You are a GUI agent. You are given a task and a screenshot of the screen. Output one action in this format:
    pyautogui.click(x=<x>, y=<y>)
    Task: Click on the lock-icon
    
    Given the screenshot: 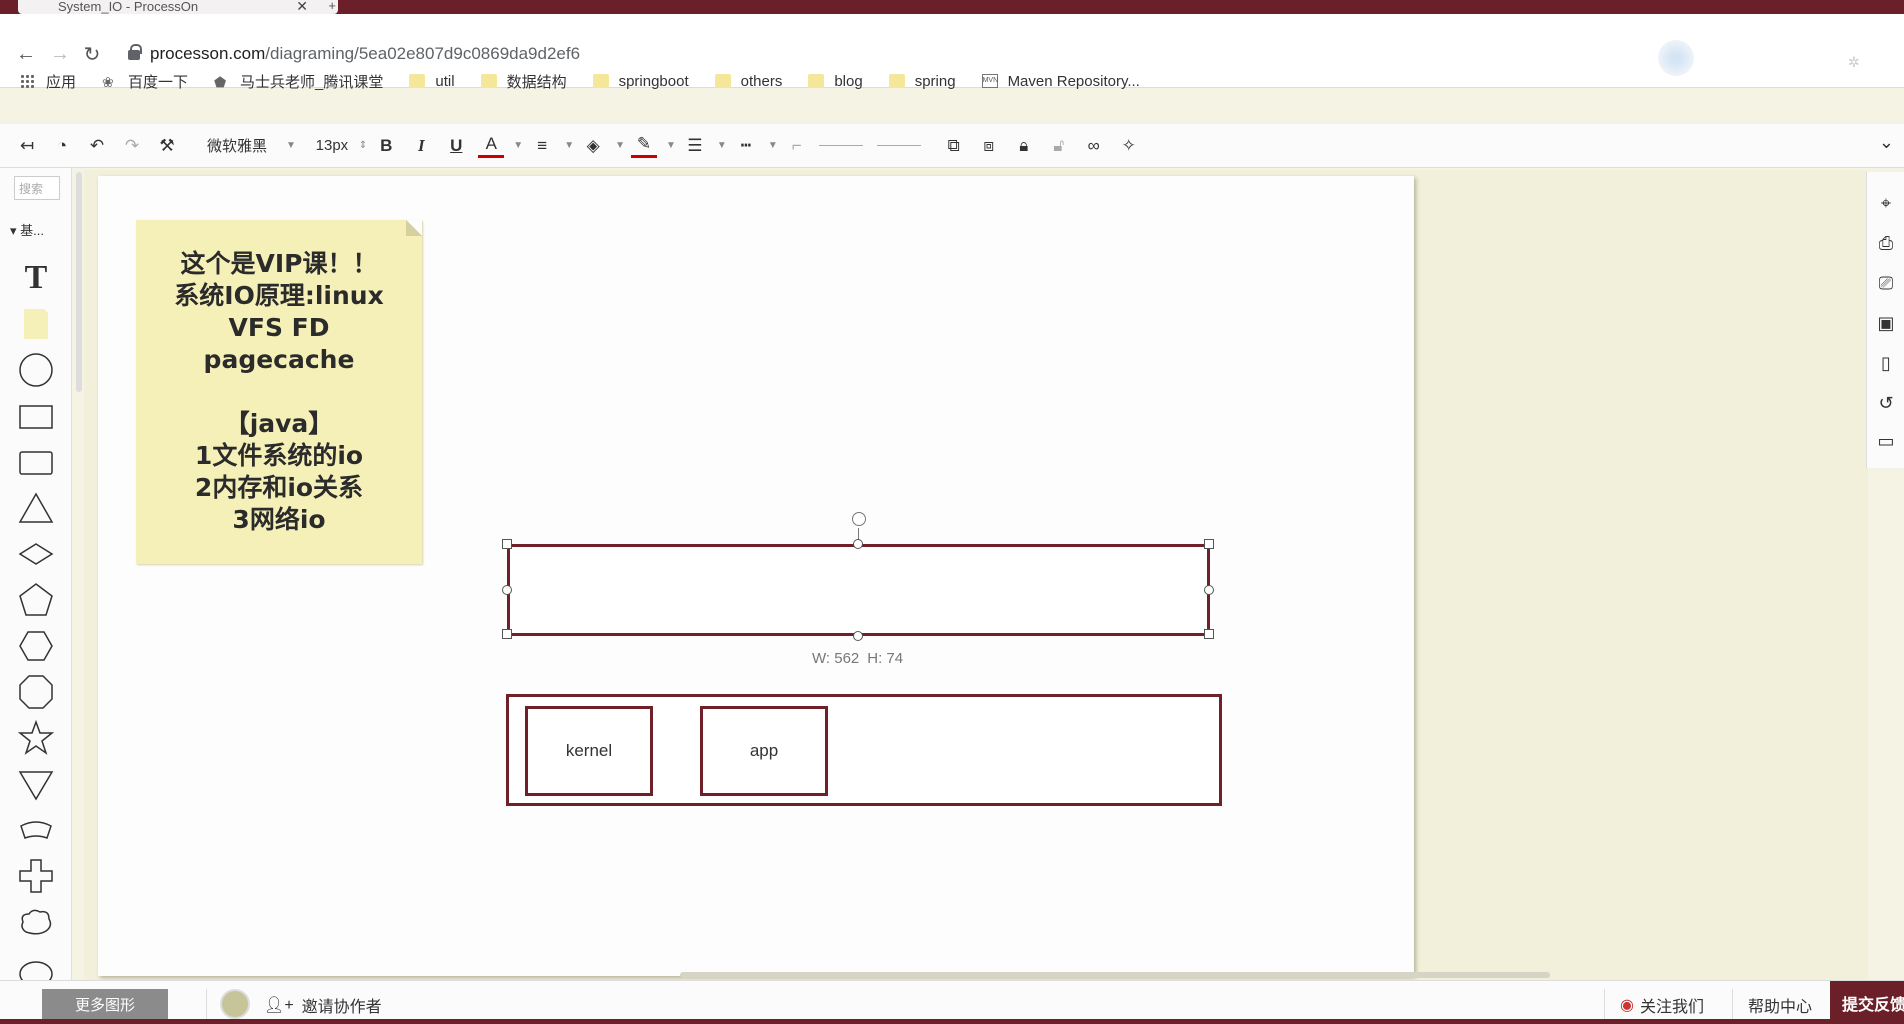 What is the action you would take?
    pyautogui.click(x=135, y=52)
    